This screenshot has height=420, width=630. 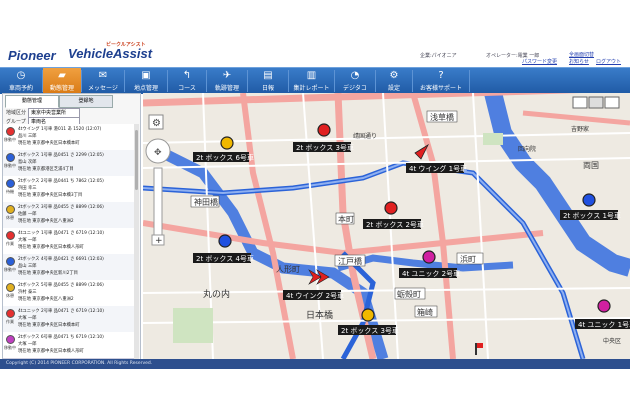 What do you see at coordinates (527, 149) in the screenshot?
I see `place-label: 回向院` at bounding box center [527, 149].